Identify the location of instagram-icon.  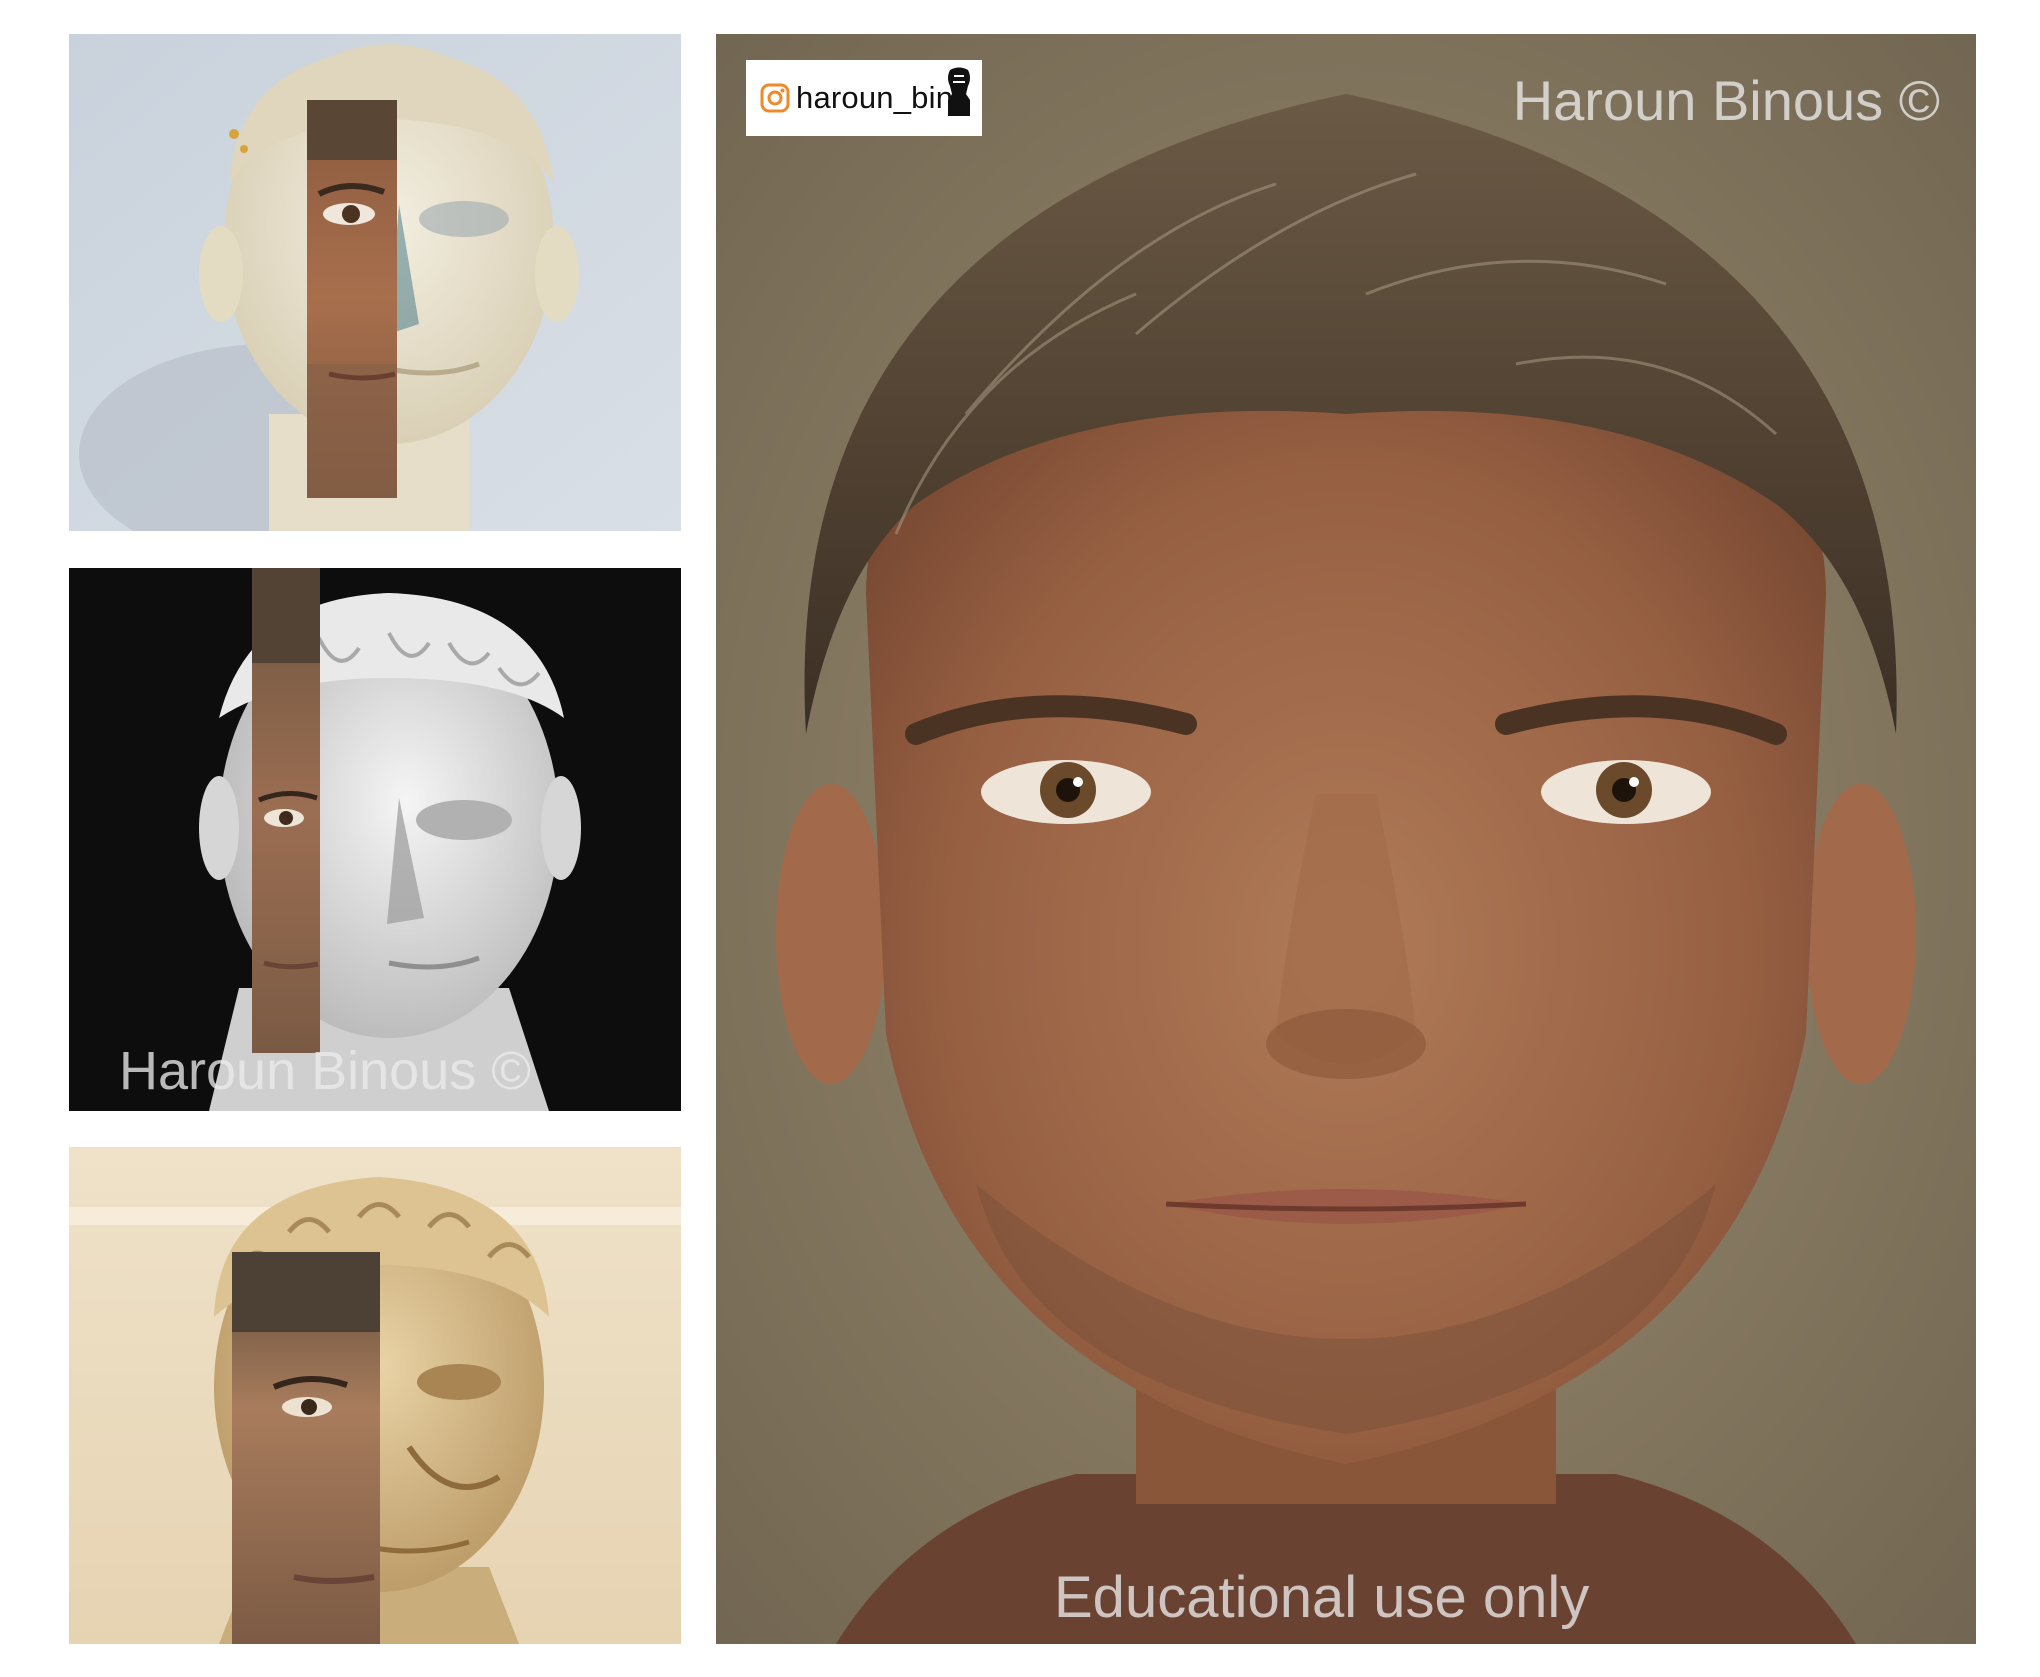
(775, 98).